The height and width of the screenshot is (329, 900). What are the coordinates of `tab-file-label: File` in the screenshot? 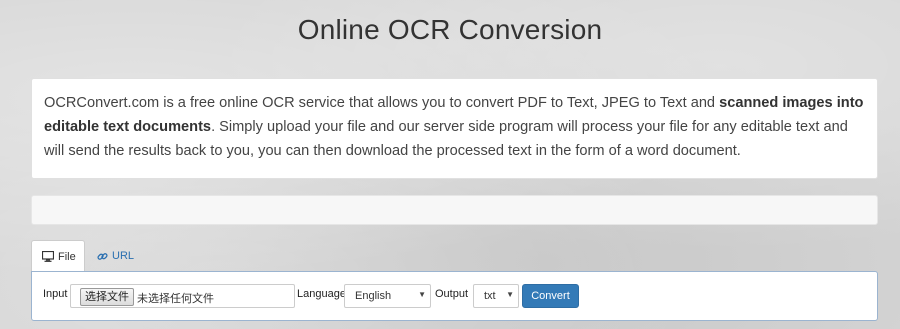 It's located at (67, 256).